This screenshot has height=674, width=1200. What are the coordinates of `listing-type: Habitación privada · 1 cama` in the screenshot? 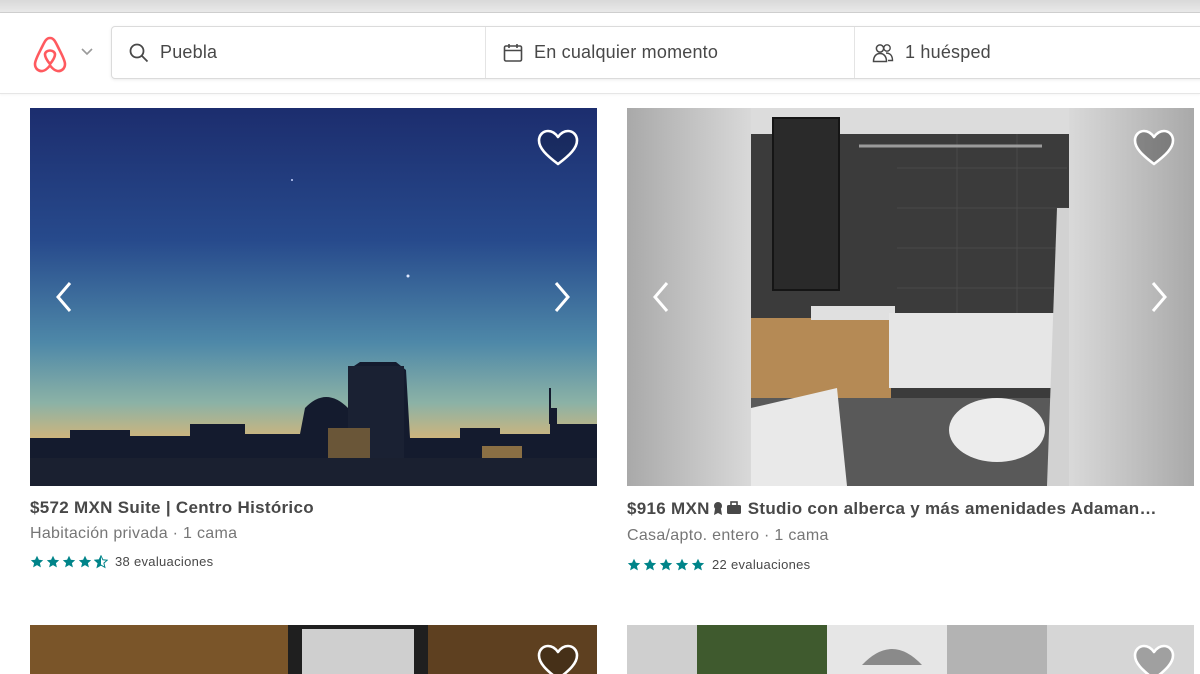 It's located at (134, 533).